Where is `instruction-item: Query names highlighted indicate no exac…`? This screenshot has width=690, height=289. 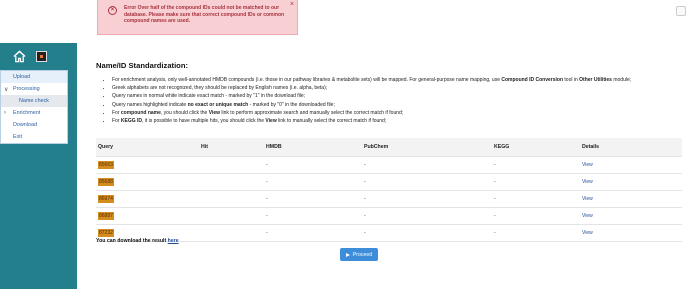 instruction-item: Query names highlighted indicate no exac… is located at coordinates (371, 105).